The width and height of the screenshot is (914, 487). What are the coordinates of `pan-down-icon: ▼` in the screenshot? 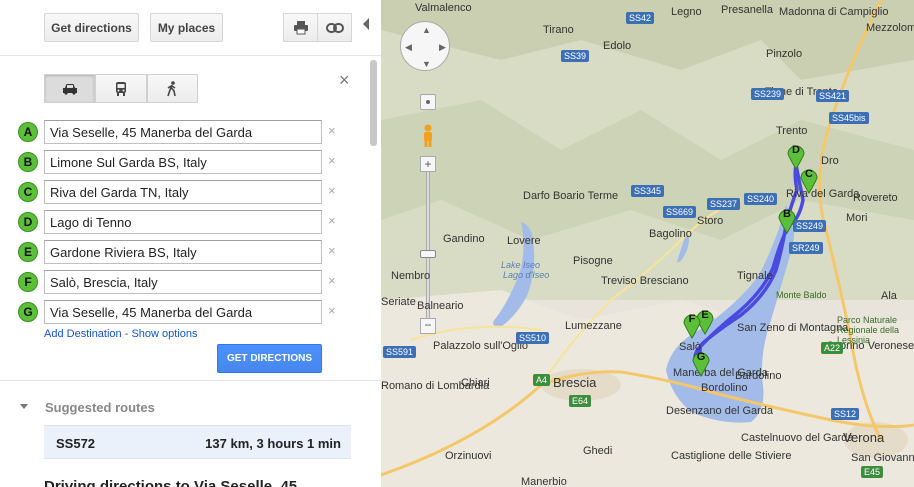 It's located at (426, 64).